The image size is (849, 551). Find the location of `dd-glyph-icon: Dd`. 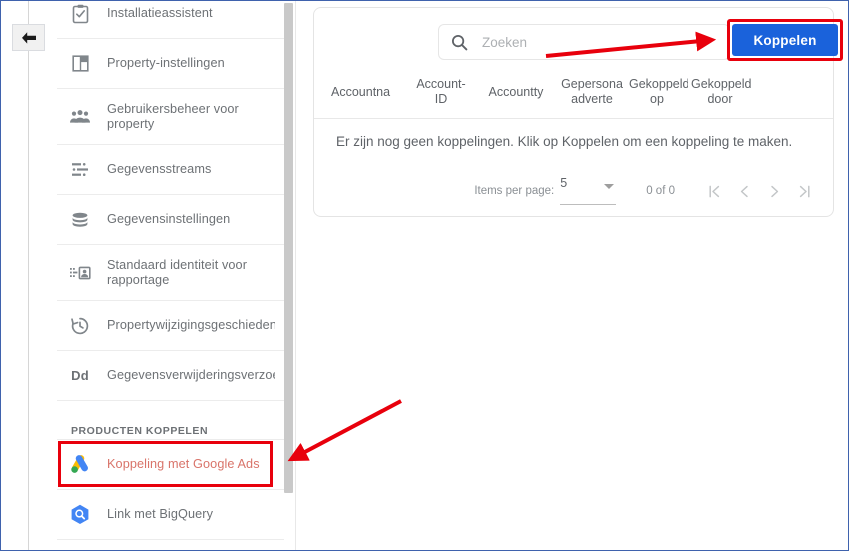

dd-glyph-icon: Dd is located at coordinates (80, 375).